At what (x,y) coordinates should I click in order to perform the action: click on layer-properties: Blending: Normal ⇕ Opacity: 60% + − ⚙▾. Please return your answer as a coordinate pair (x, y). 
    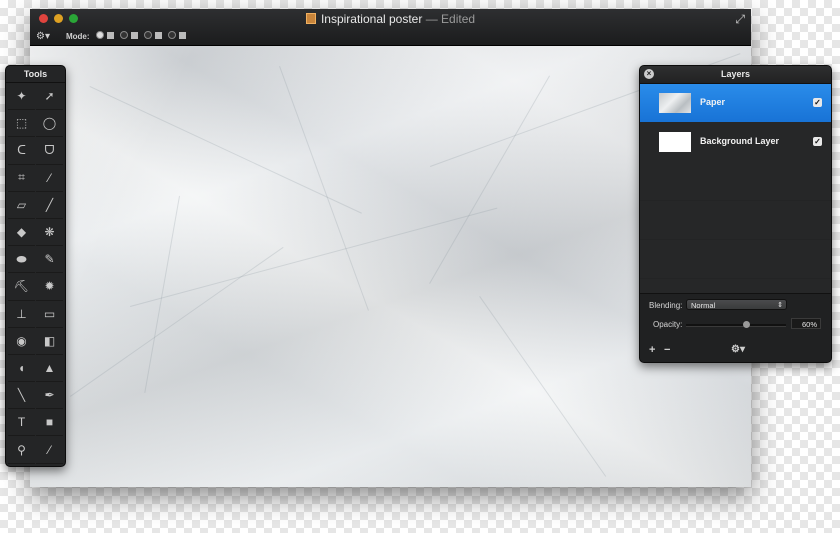
    Looking at the image, I should click on (735, 327).